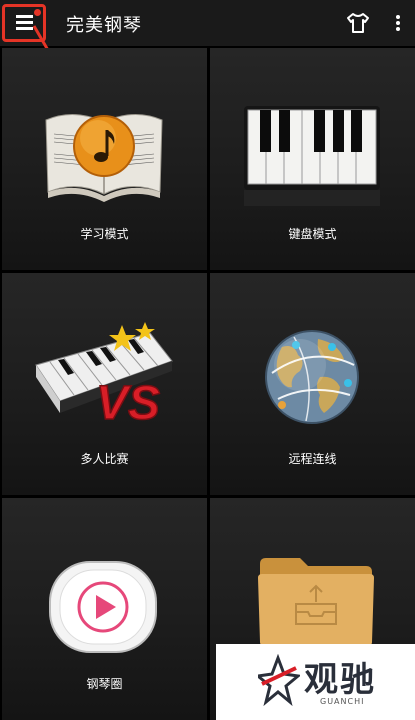 This screenshot has width=415, height=720. I want to click on piano-vs-icon: VS, so click(104, 376).